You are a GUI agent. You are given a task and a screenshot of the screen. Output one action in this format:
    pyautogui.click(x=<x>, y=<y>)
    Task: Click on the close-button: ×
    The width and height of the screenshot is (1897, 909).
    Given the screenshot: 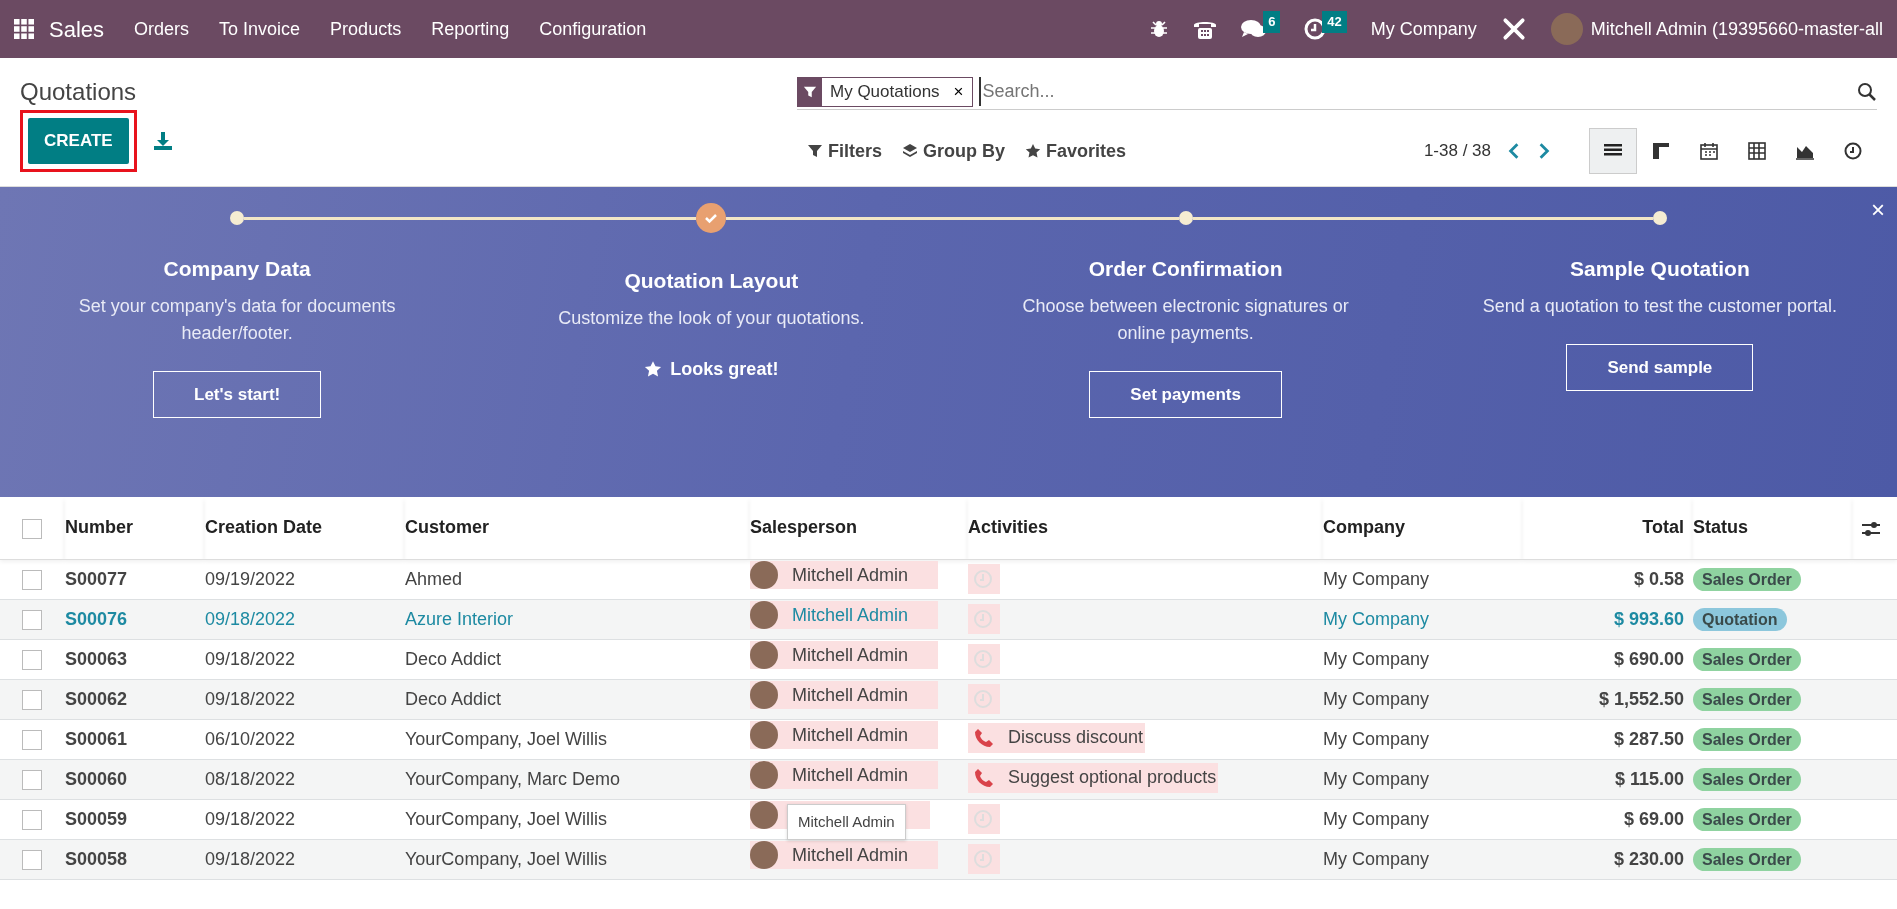 What is the action you would take?
    pyautogui.click(x=1878, y=210)
    